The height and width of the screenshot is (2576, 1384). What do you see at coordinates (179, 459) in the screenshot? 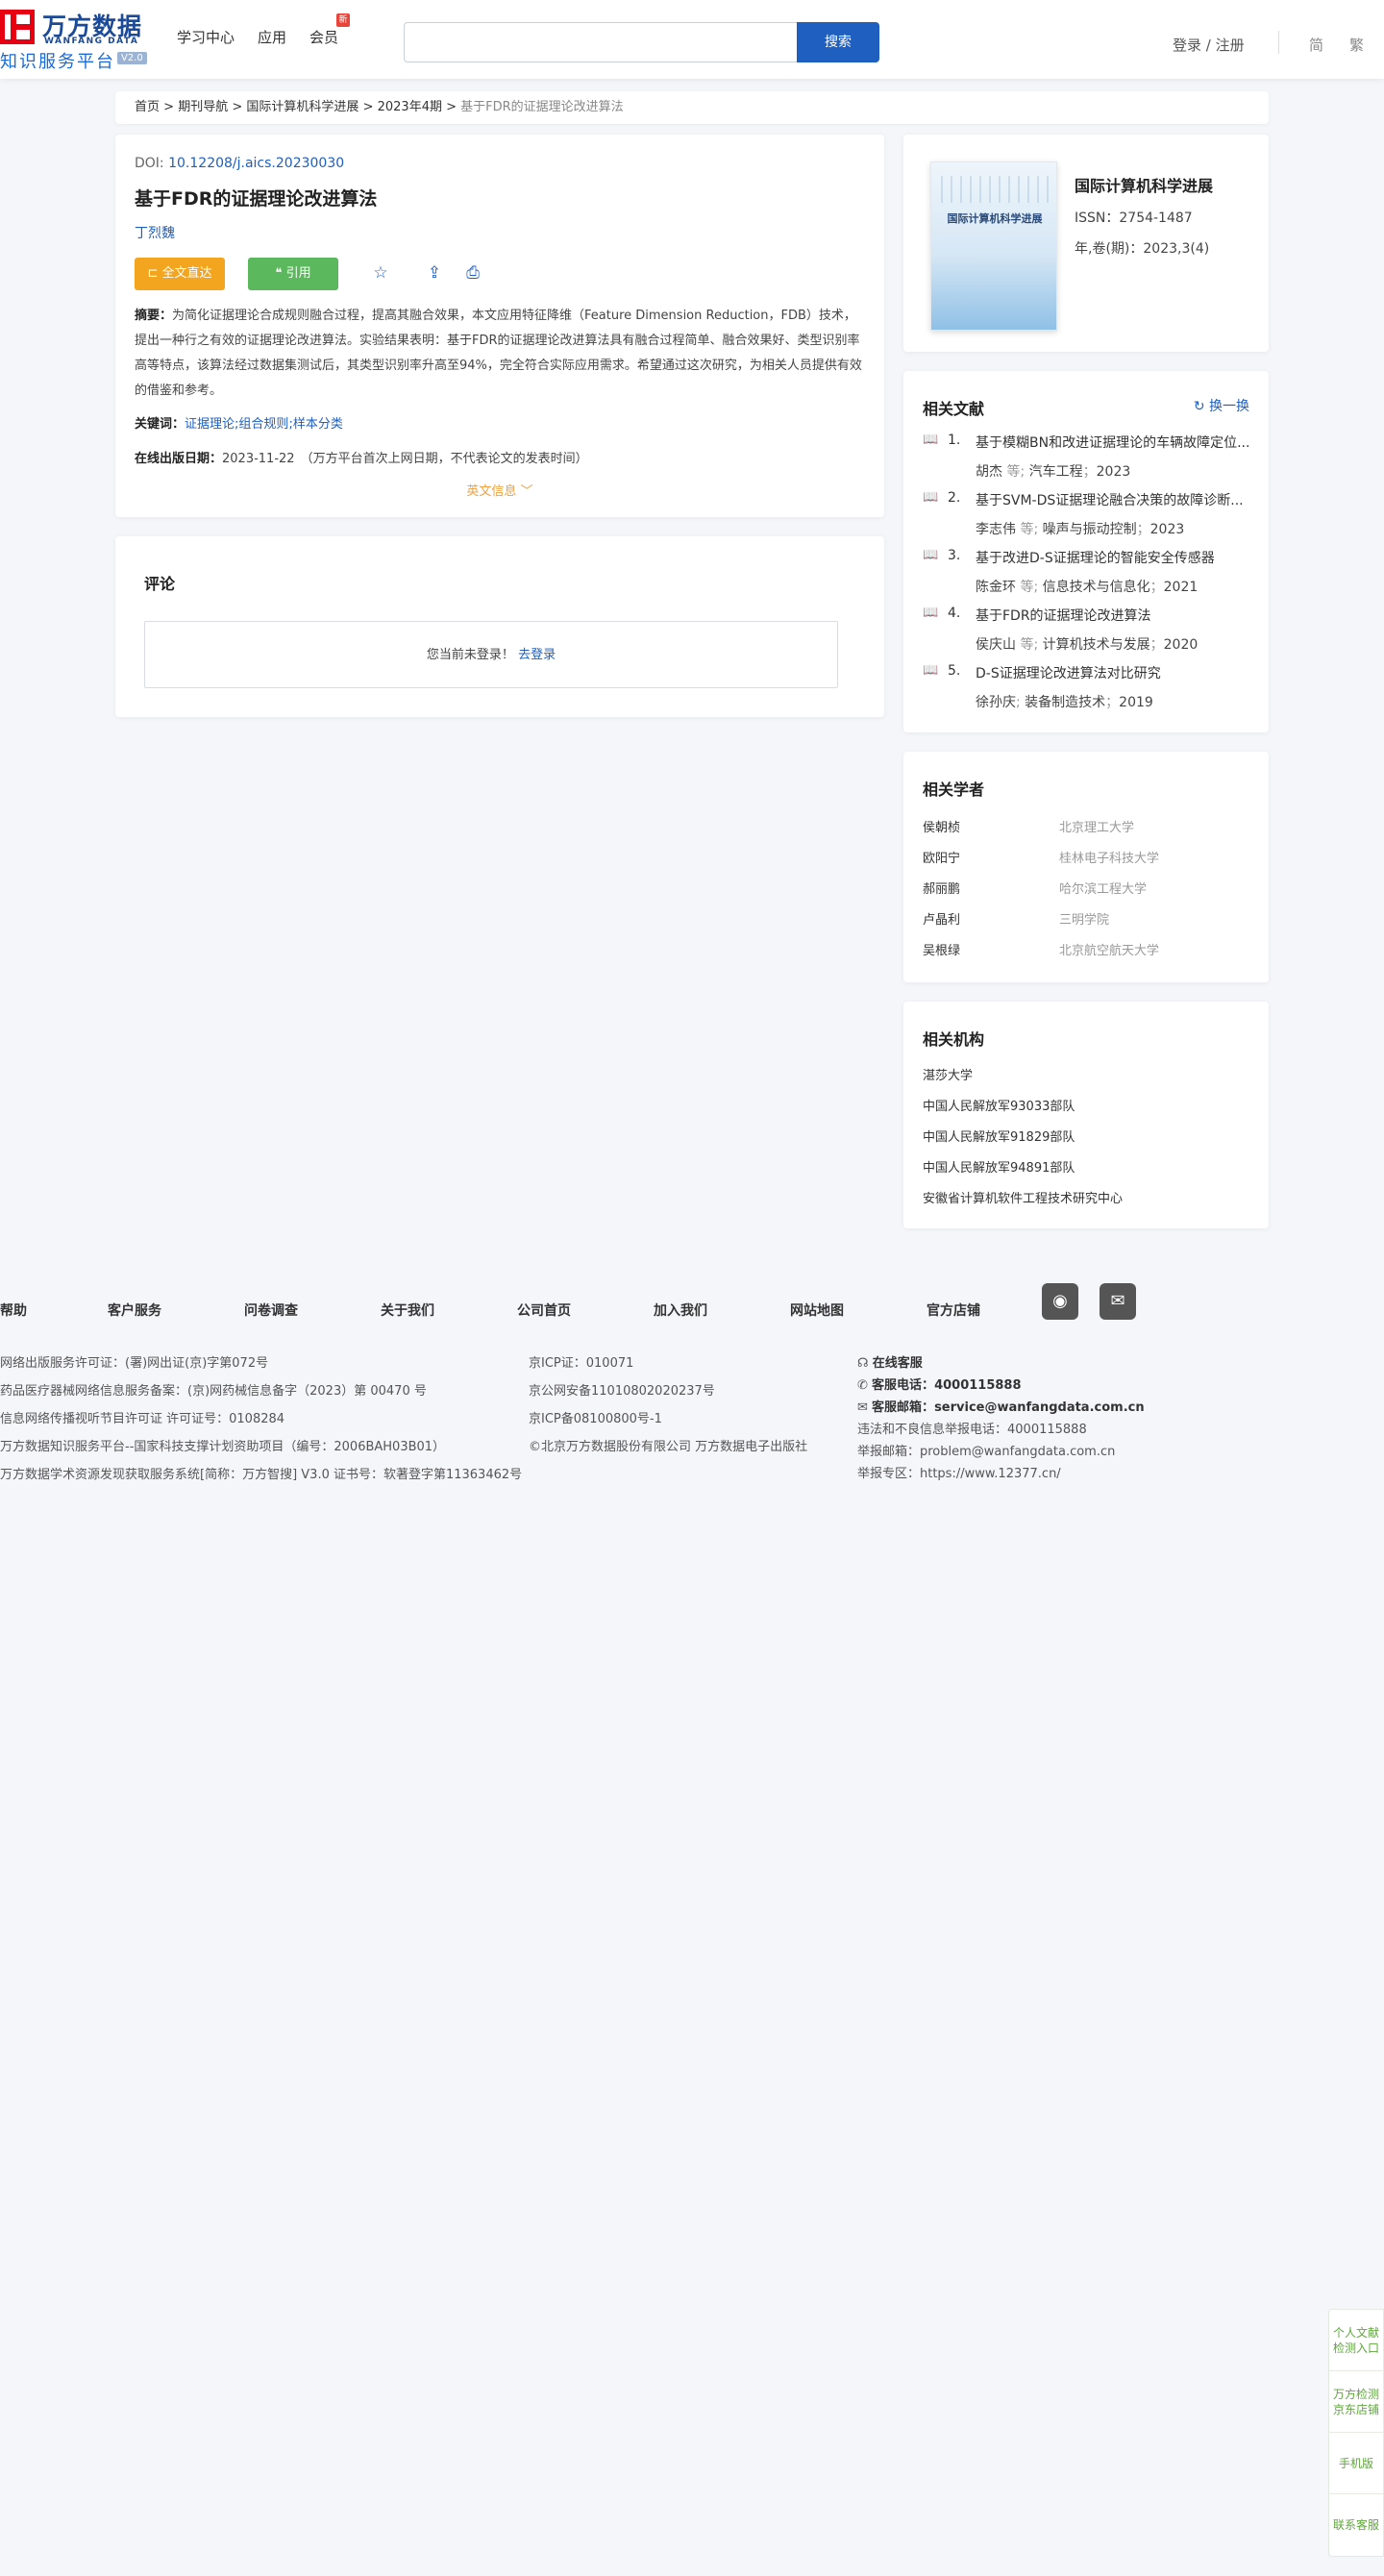
I see `pubdate-label: 在线出版日期：` at bounding box center [179, 459].